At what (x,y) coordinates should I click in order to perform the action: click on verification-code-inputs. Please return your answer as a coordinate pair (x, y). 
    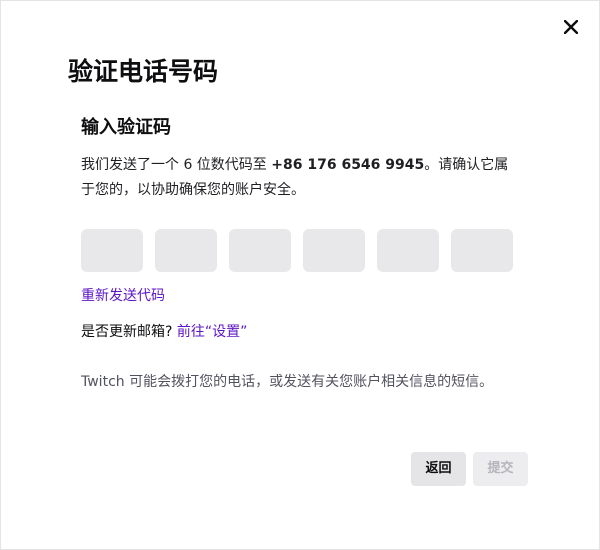
    Looking at the image, I should click on (297, 250).